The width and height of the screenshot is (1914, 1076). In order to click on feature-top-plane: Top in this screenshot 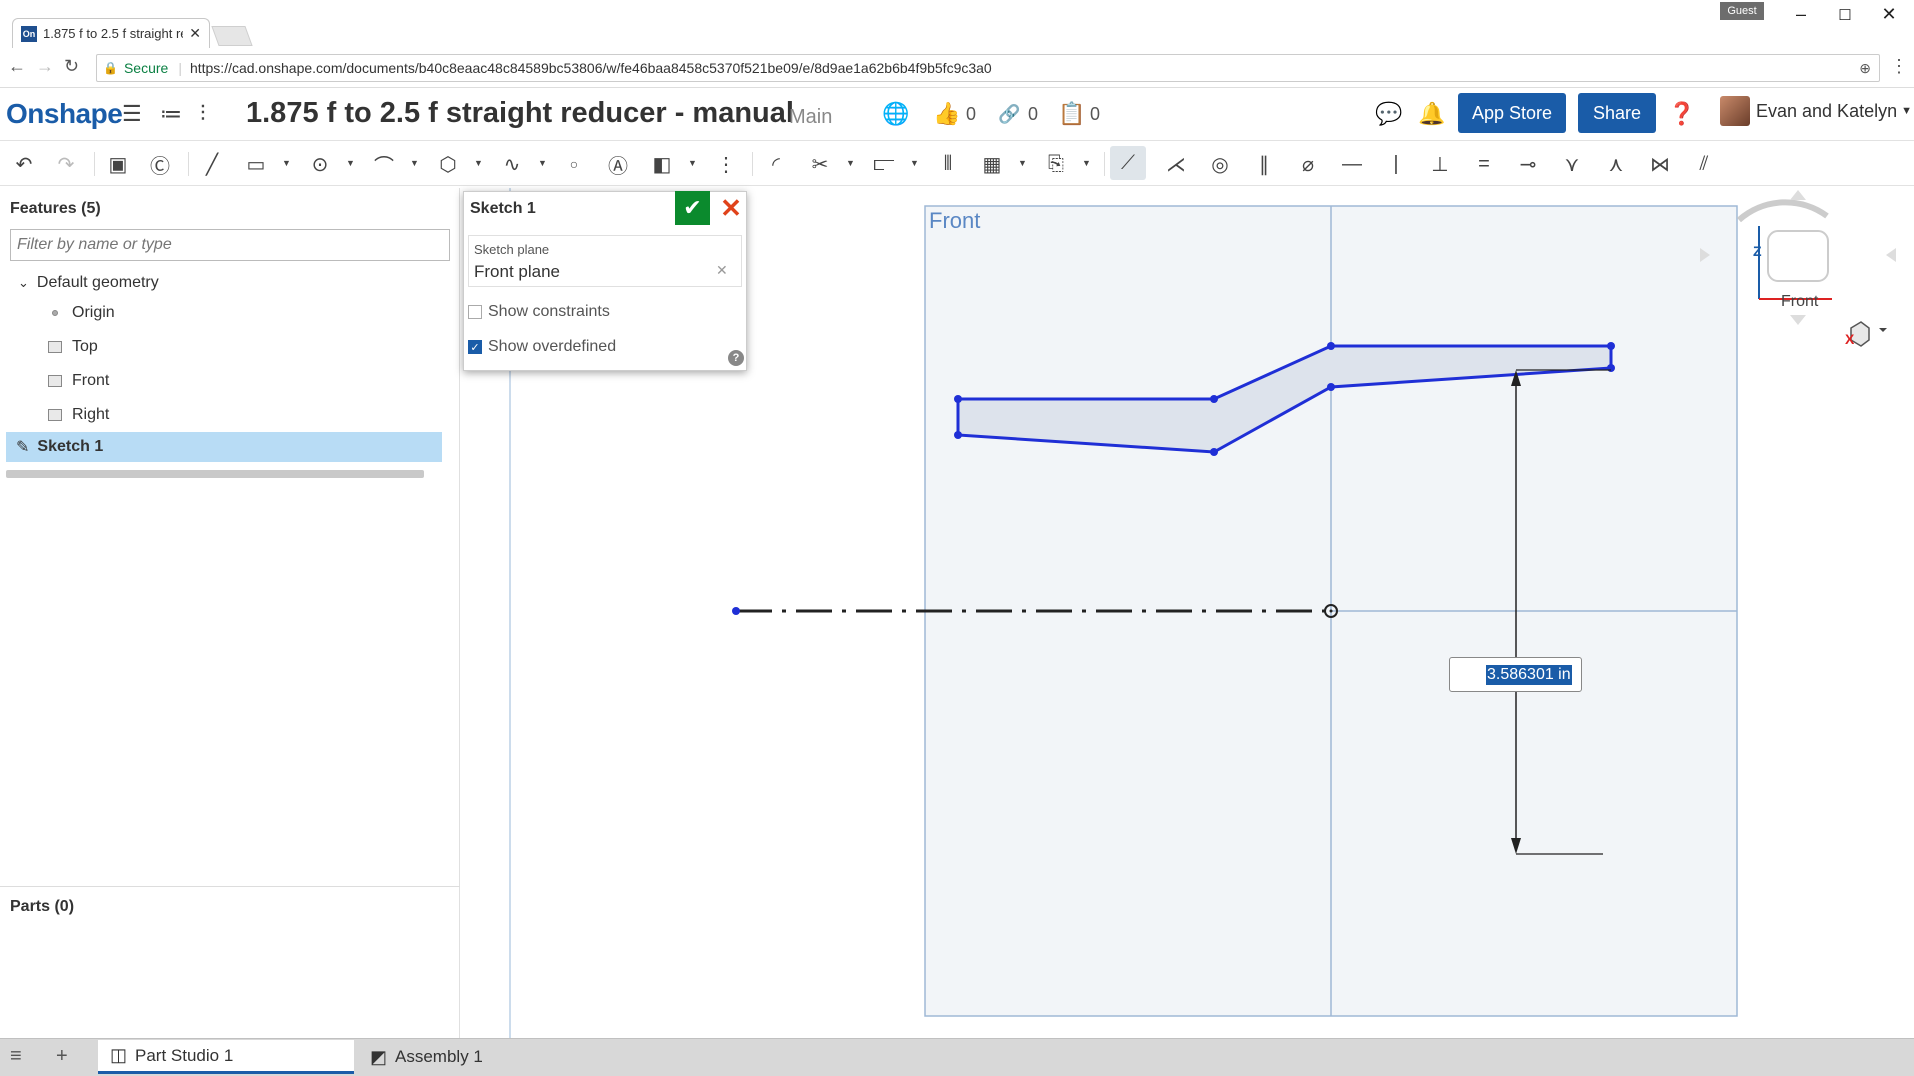, I will do `click(73, 347)`.